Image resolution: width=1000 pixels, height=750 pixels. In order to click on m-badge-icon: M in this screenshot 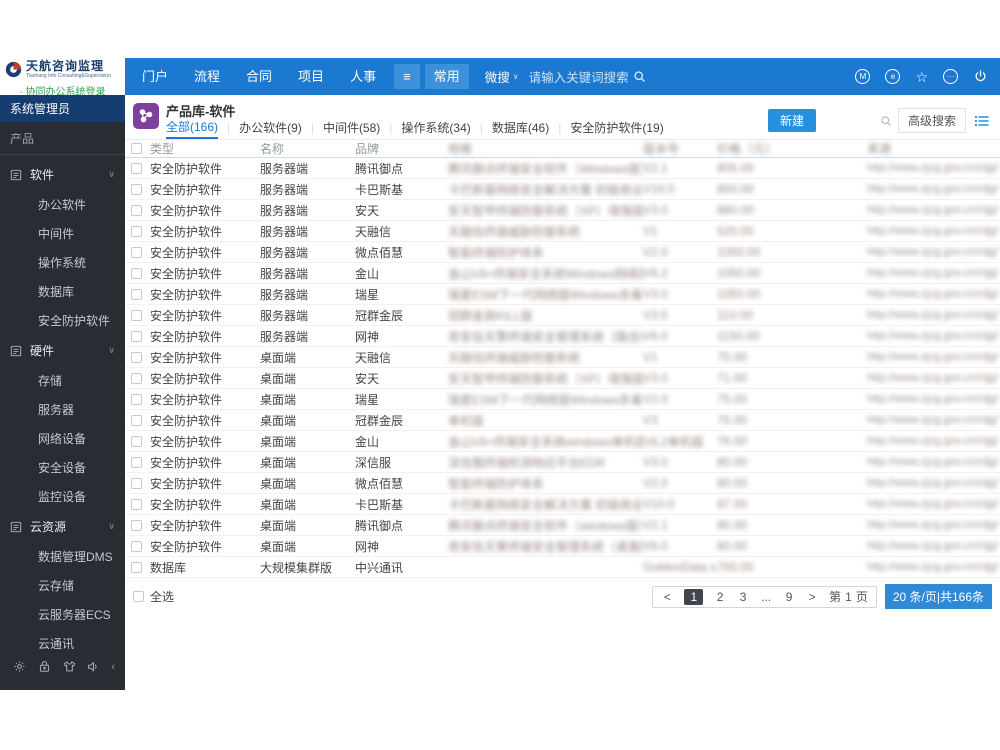, I will do `click(863, 76)`.